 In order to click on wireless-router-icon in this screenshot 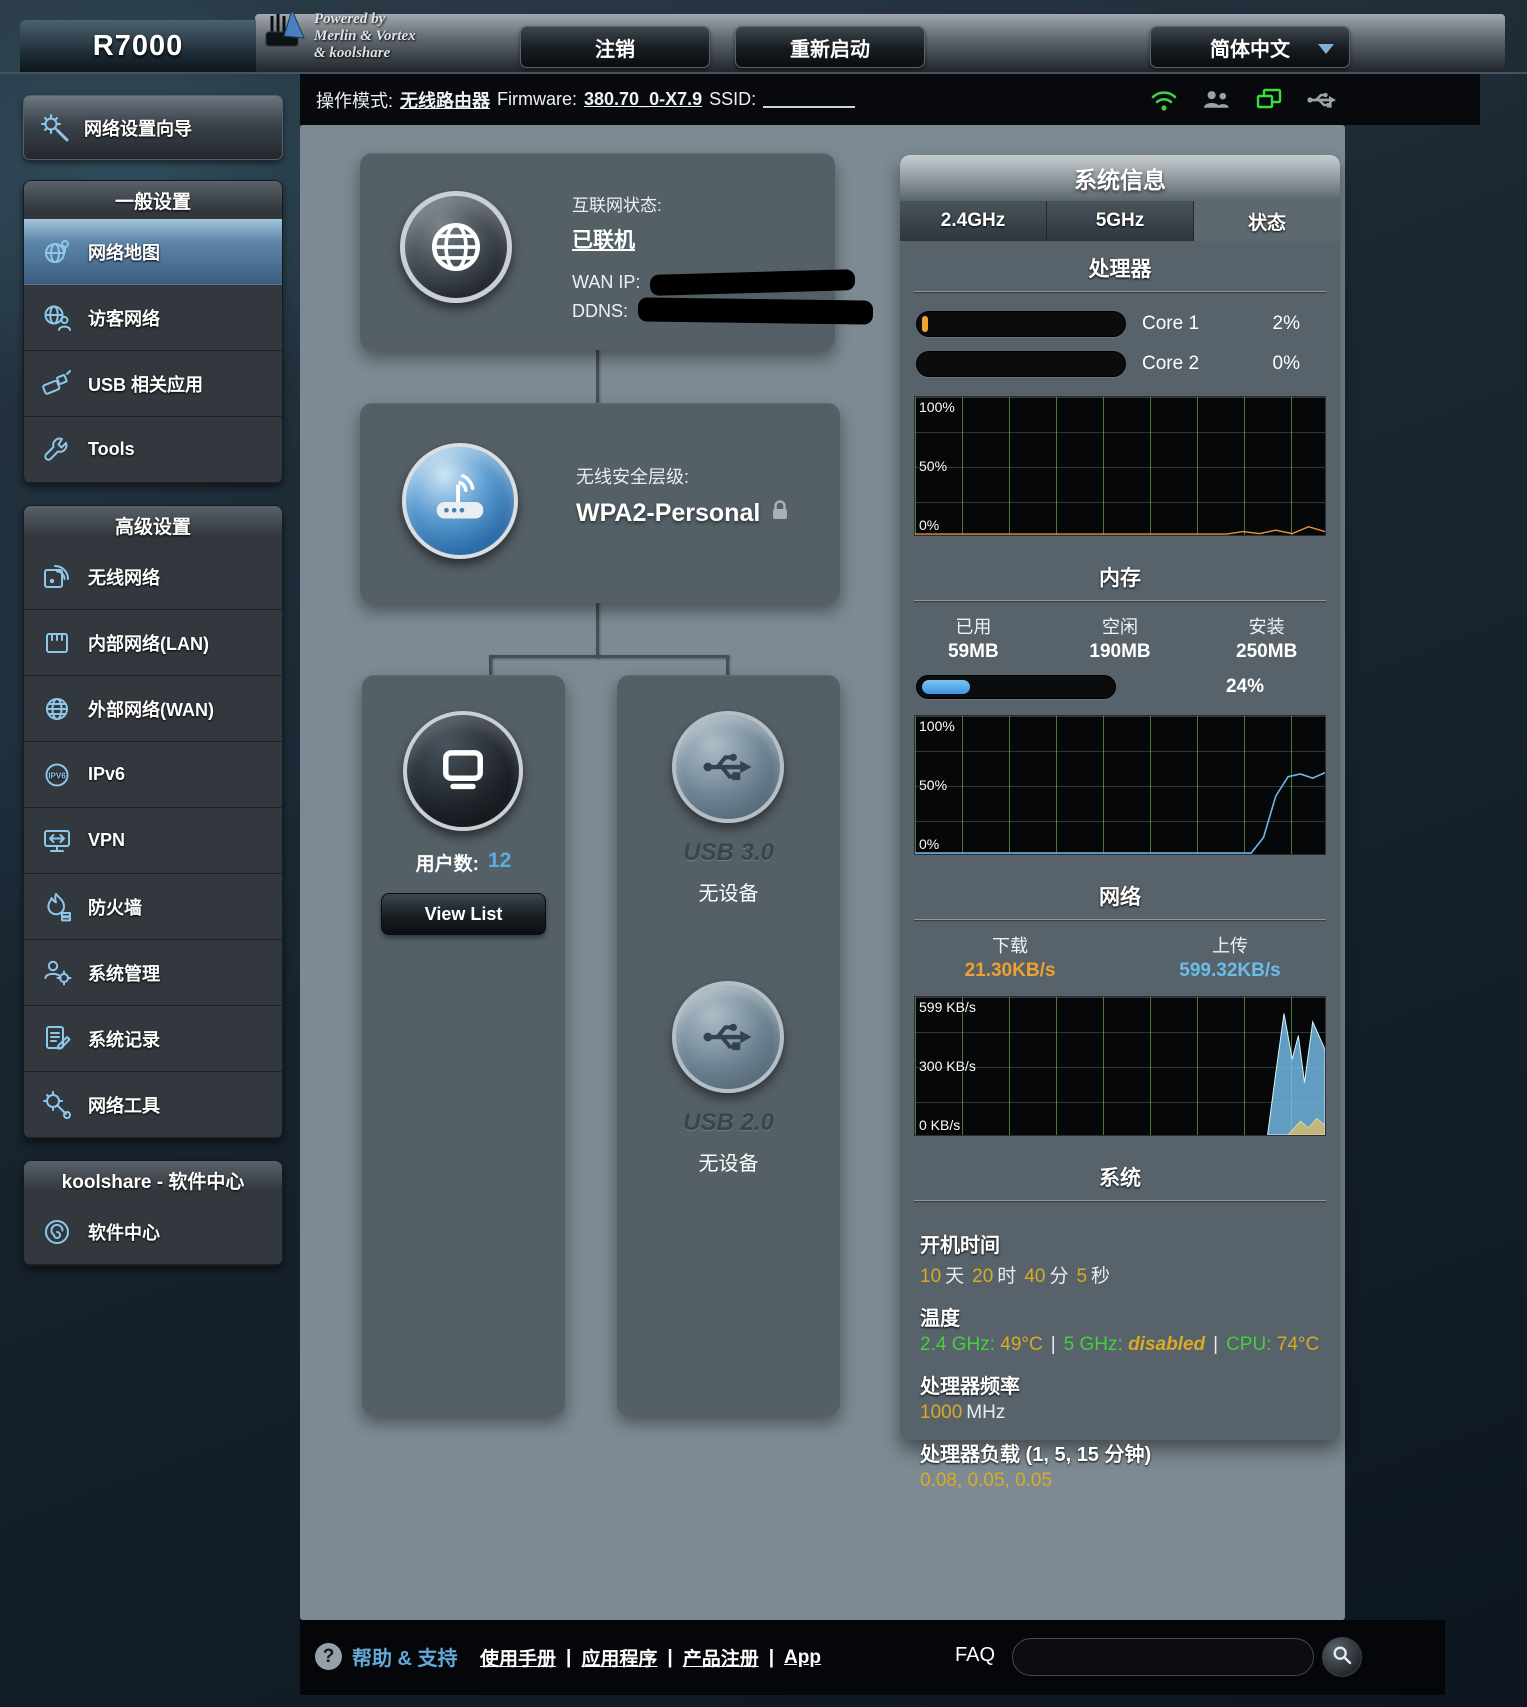, I will do `click(460, 501)`.